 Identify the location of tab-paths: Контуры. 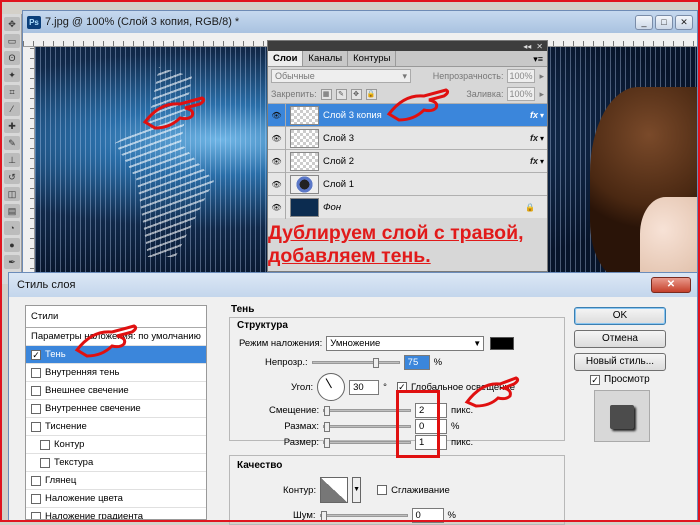
(372, 58).